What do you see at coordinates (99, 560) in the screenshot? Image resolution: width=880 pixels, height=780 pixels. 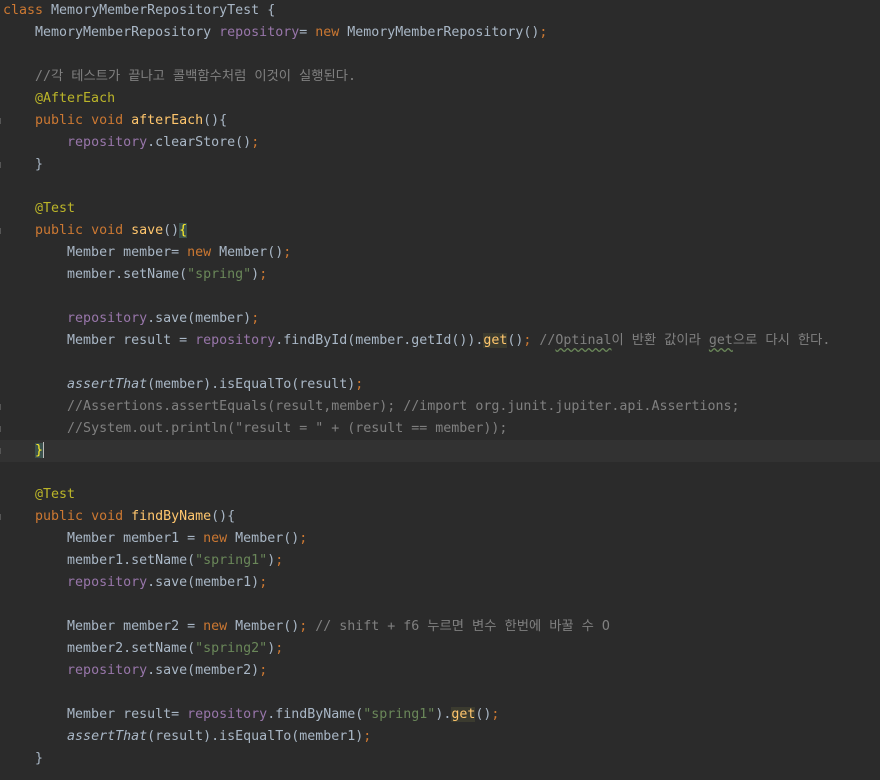 I see `code-token: member1.setName(` at bounding box center [99, 560].